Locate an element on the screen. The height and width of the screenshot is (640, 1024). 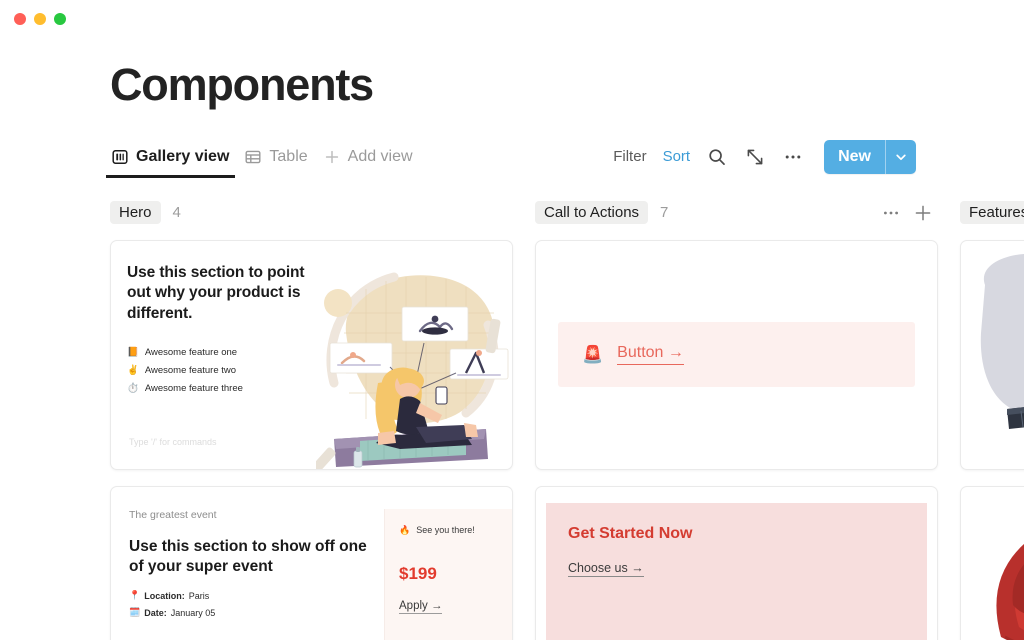
zoom-window-button is located at coordinates (60, 19).